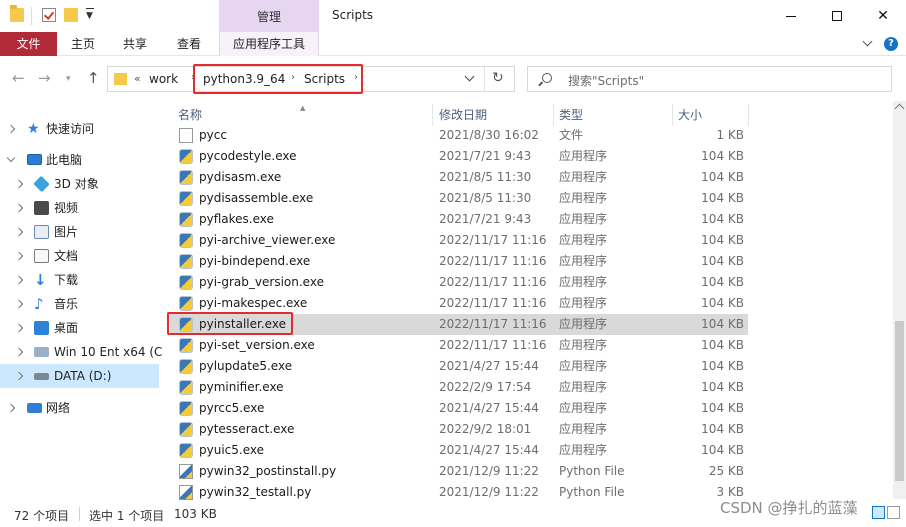 This screenshot has width=906, height=527. What do you see at coordinates (791, 16) in the screenshot?
I see `minimize-button` at bounding box center [791, 16].